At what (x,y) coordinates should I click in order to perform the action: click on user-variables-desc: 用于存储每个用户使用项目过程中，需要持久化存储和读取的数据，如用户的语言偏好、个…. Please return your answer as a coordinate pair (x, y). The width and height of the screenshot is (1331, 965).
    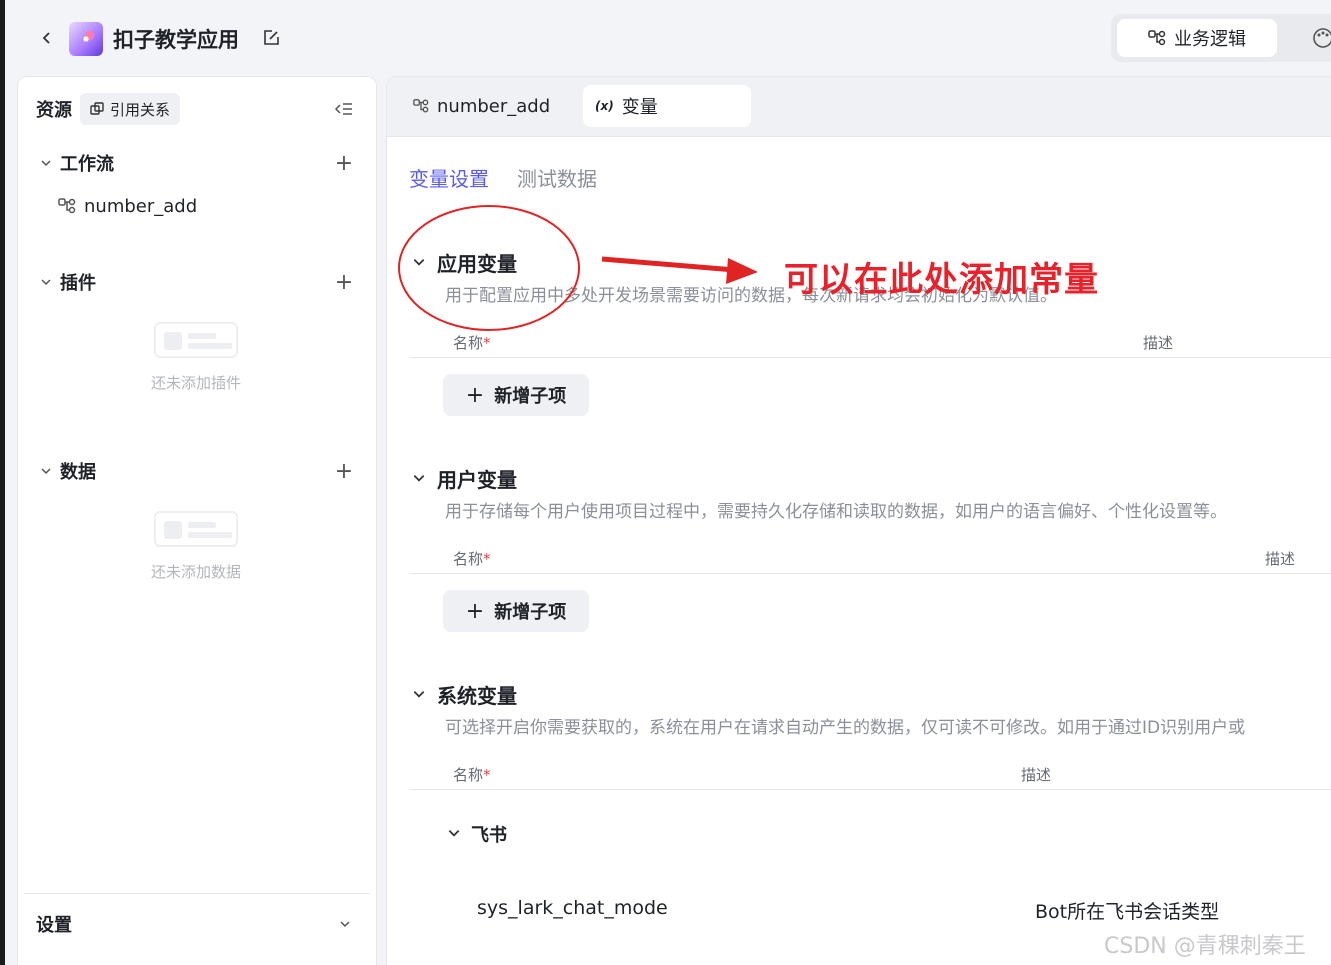
    Looking at the image, I should click on (836, 512).